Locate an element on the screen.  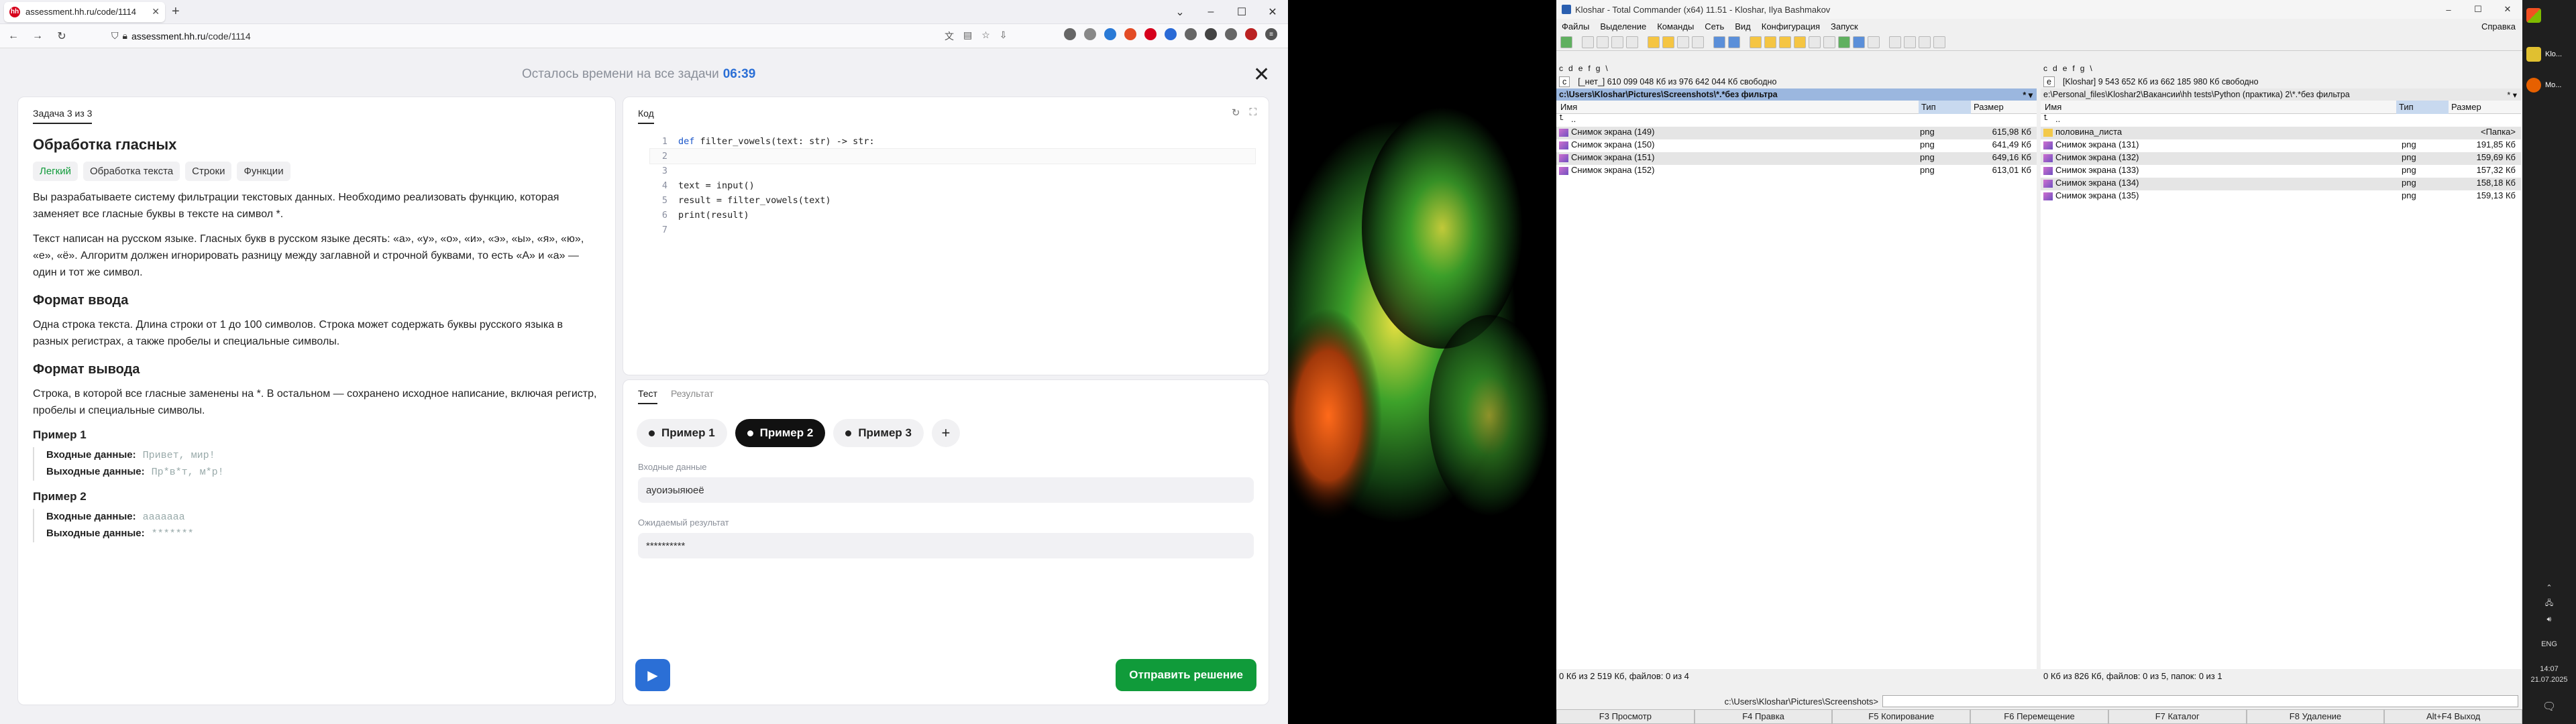
submit-button: Отправить решение is located at coordinates (1186, 675).